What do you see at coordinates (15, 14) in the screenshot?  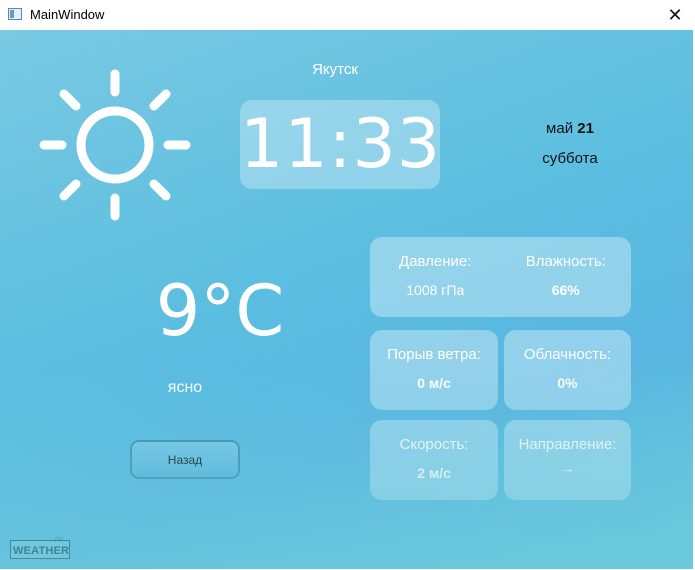 I see `app-window-icon` at bounding box center [15, 14].